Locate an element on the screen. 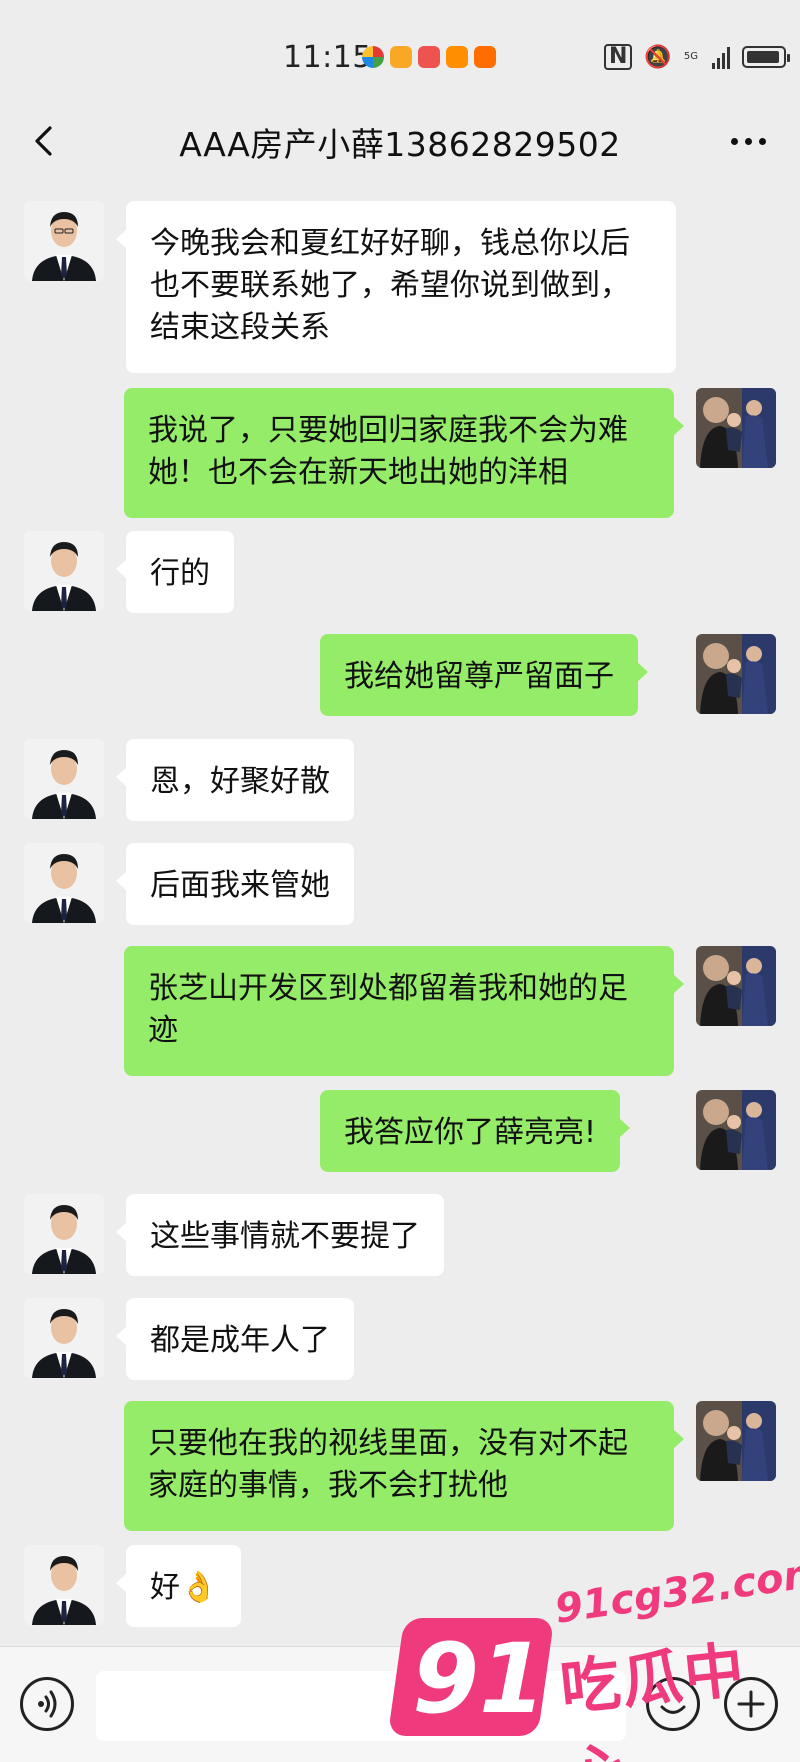 Image resolution: width=800 pixels, height=1762 pixels. chat-header: AAA房产小薛13862829502 is located at coordinates (400, 142).